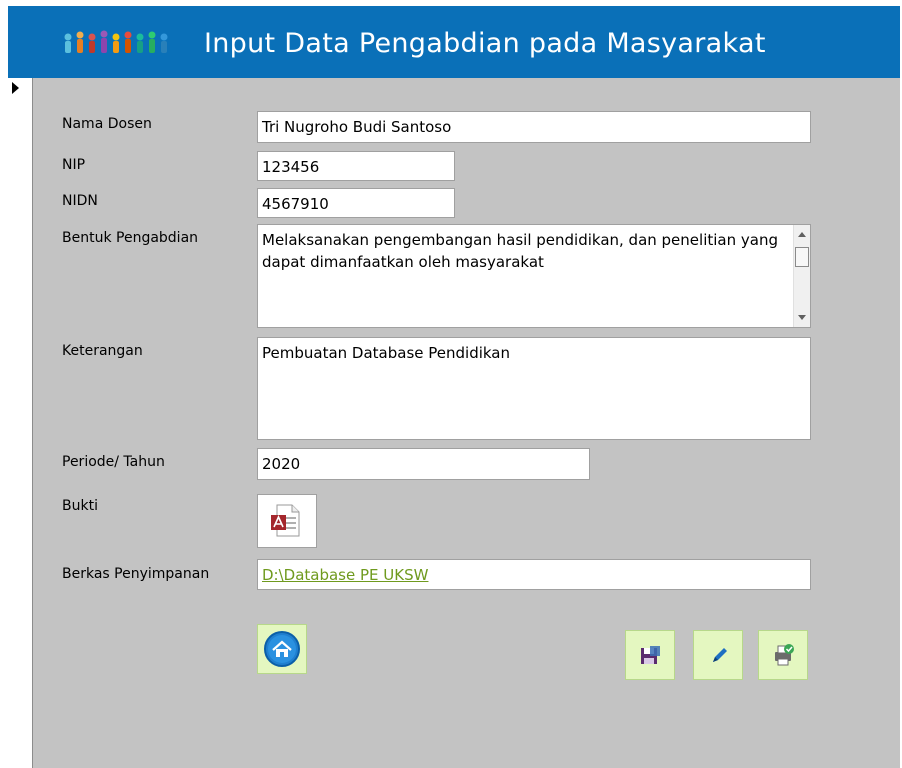  Describe the element at coordinates (534, 388) in the screenshot. I see `keterangan-textarea: Pembuatan Database Pendidikan` at that location.